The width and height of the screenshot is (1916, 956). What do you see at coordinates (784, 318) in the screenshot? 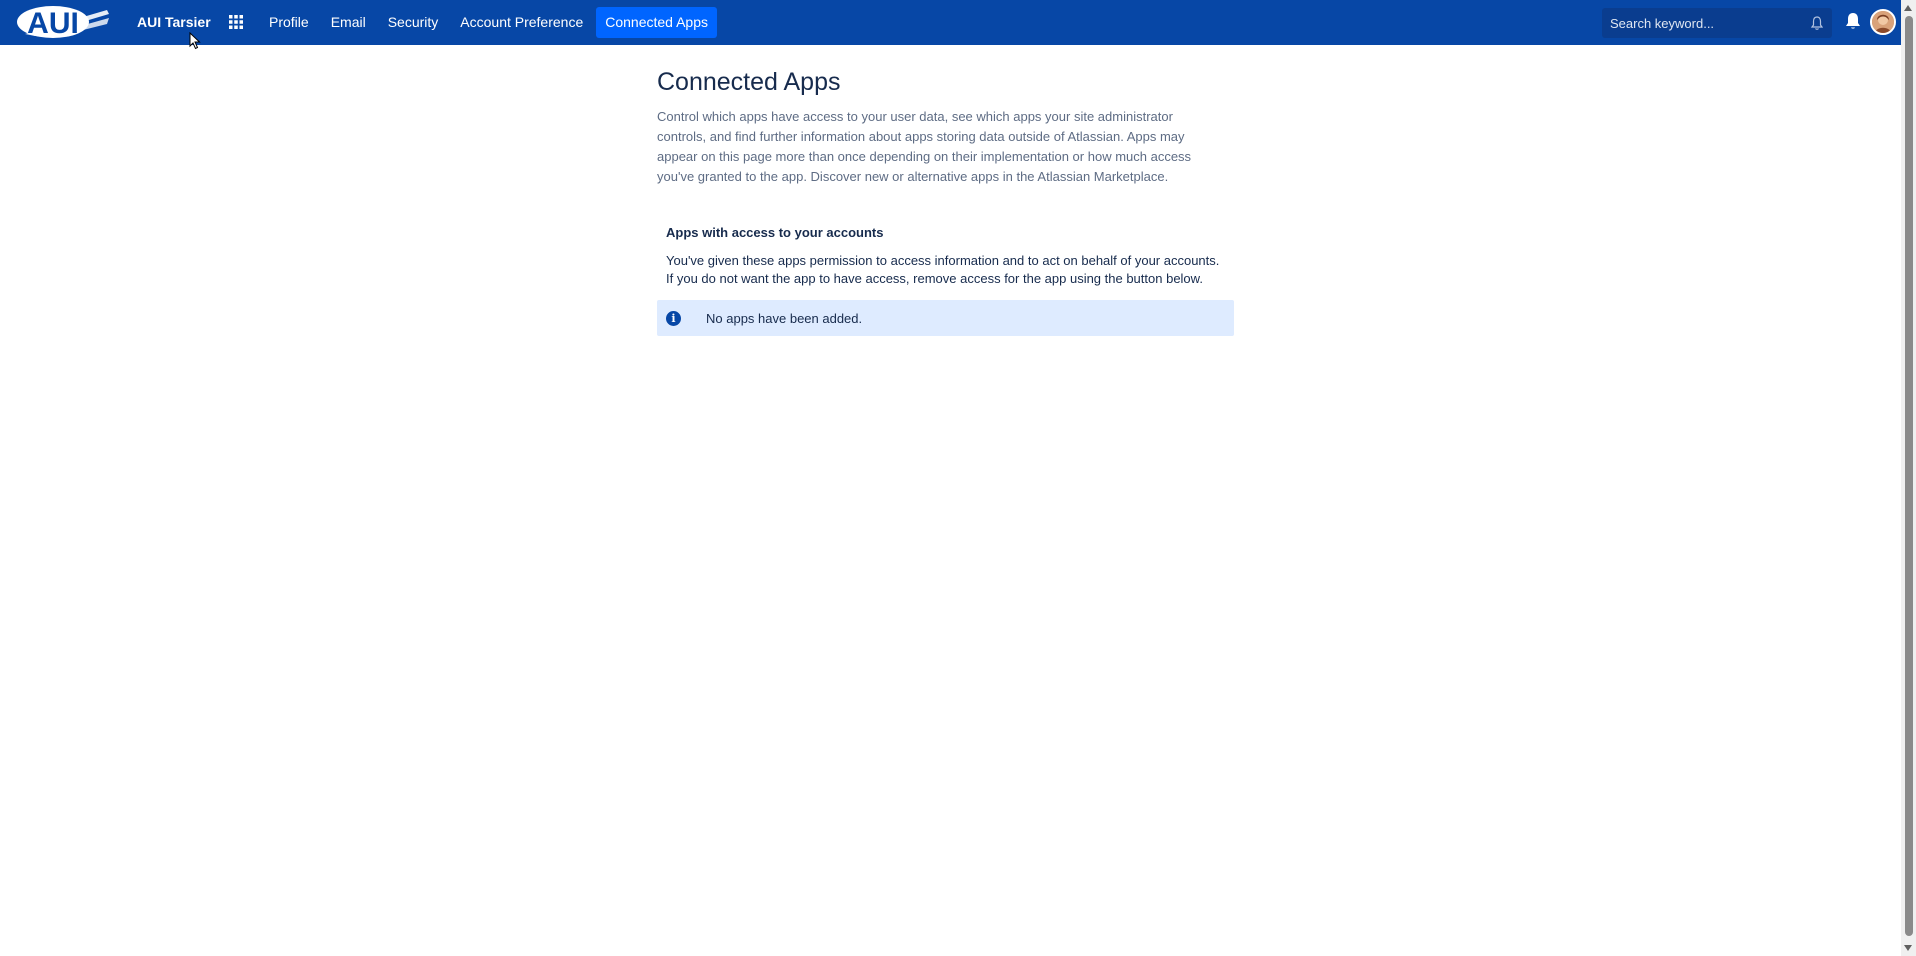
I see `empty-state-text: No apps have been added.` at bounding box center [784, 318].